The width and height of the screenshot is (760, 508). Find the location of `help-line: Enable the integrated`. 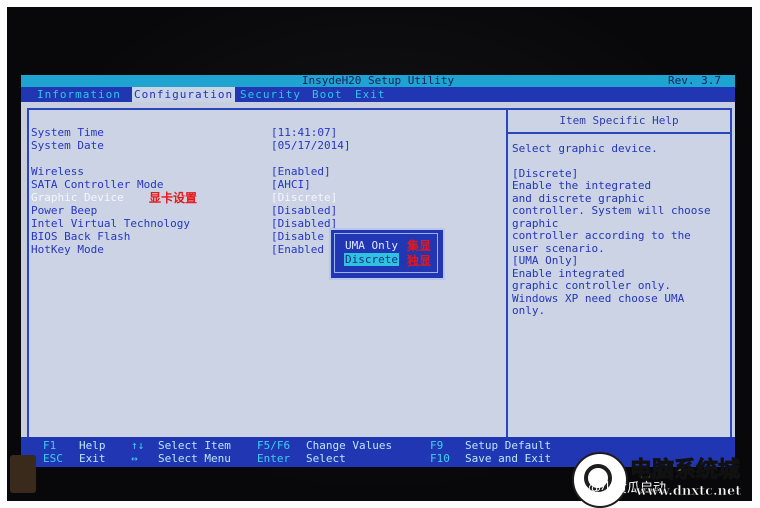

help-line: Enable the integrated is located at coordinates (582, 185).